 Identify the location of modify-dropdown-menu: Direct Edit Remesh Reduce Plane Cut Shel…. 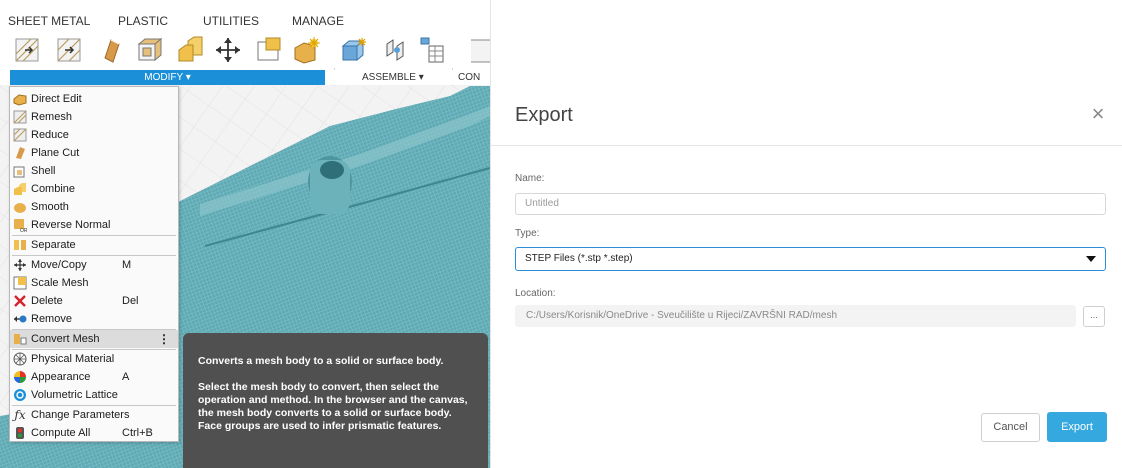
(94, 264).